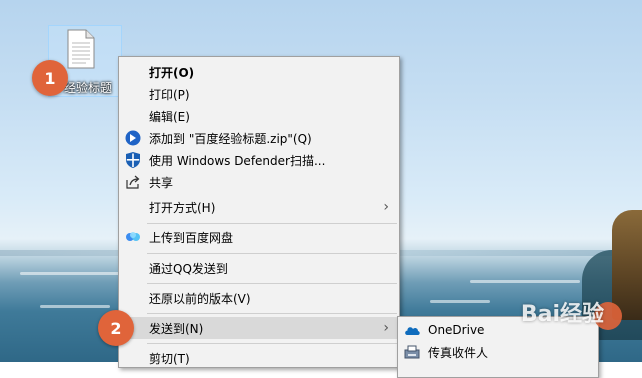 The height and width of the screenshot is (378, 642). Describe the element at coordinates (133, 160) in the screenshot. I see `shield-icon` at that location.